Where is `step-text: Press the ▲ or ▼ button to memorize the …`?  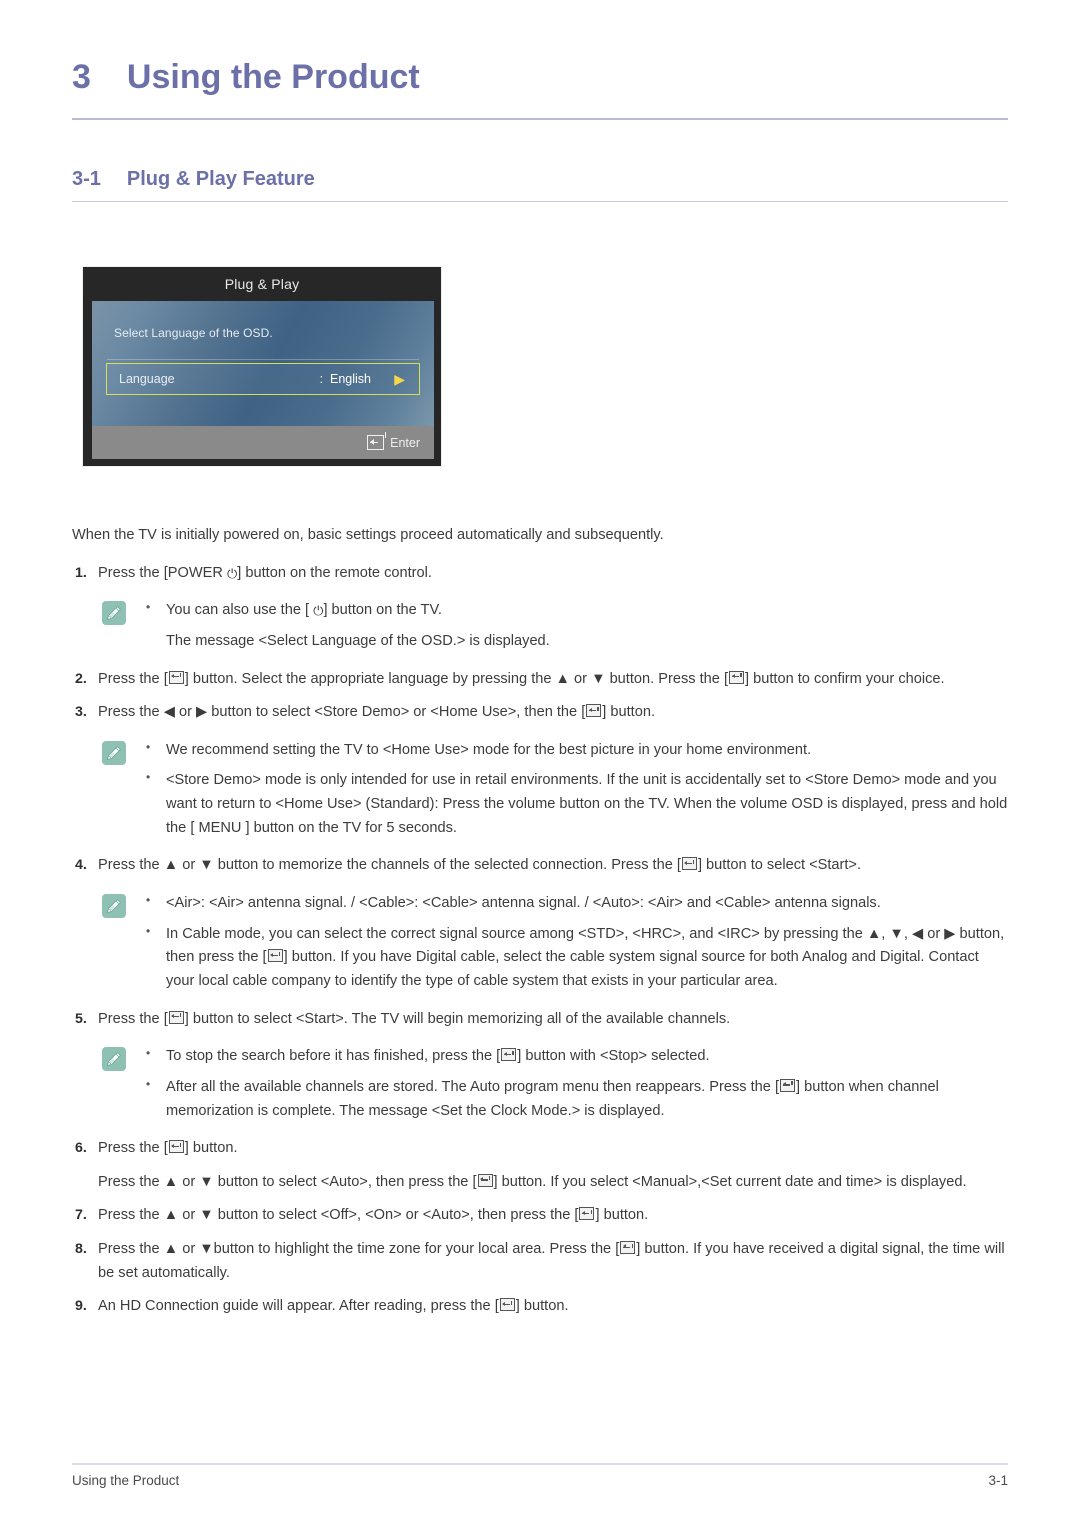 step-text: Press the ▲ or ▼ button to memorize the … is located at coordinates (480, 865).